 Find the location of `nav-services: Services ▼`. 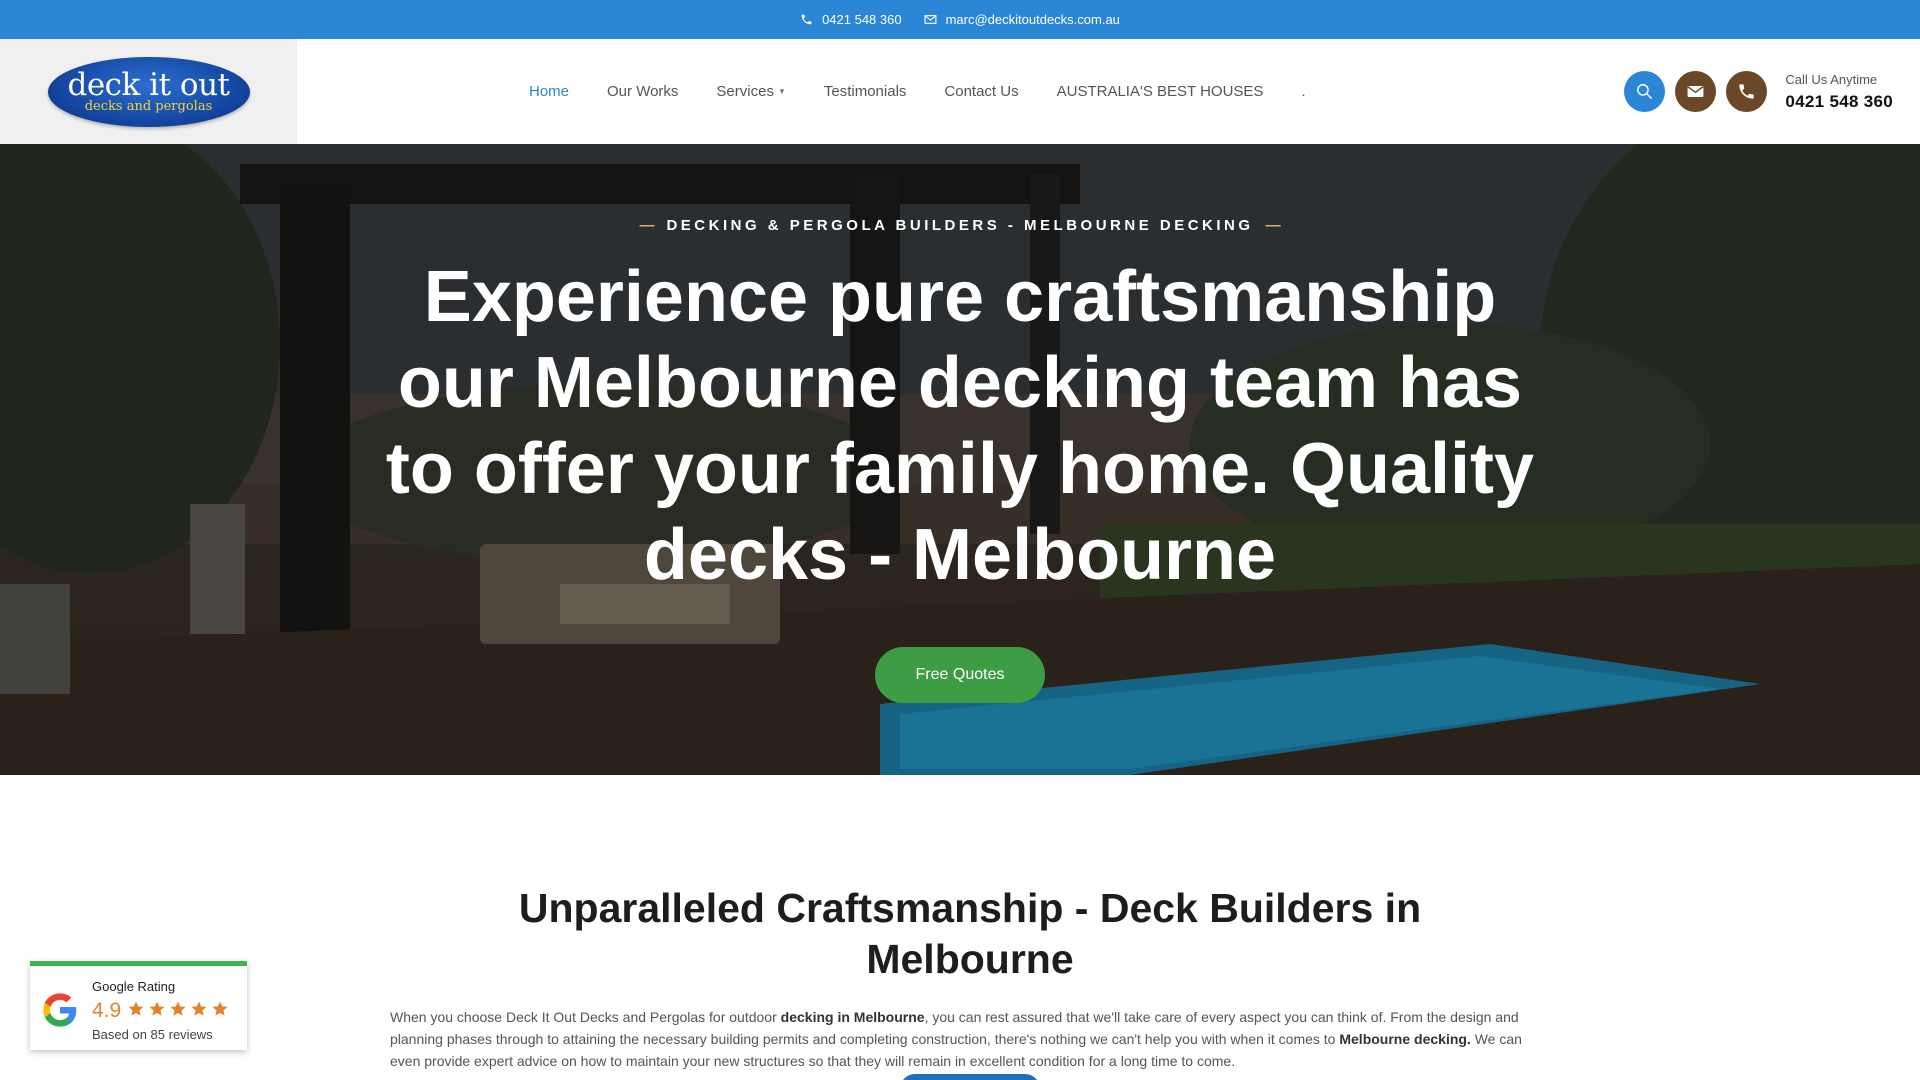

nav-services: Services ▼ is located at coordinates (750, 91).